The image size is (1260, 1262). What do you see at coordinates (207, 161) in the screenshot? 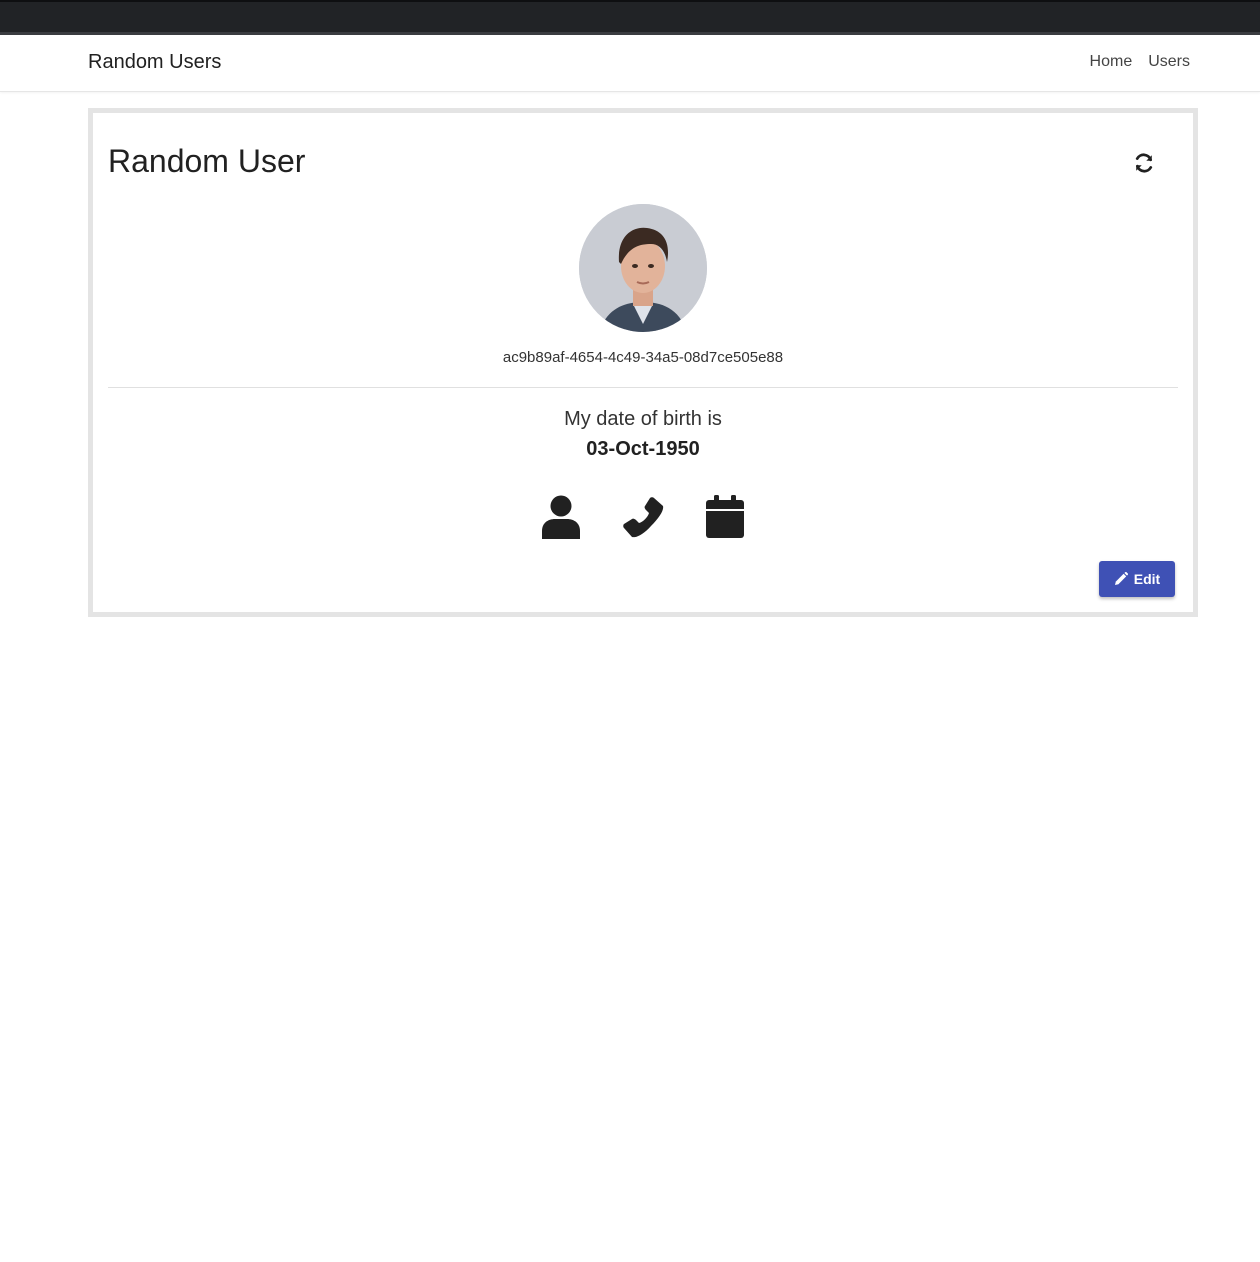
I see `card-title: Random User` at bounding box center [207, 161].